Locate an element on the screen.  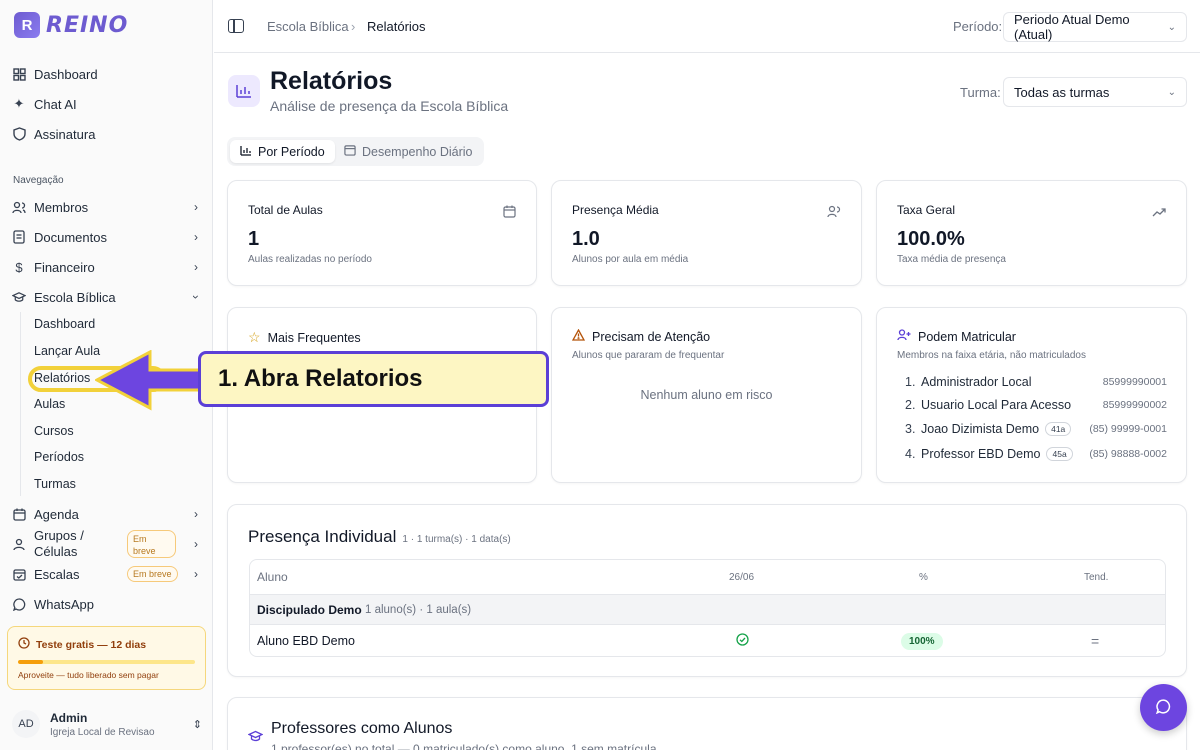
tab-desempenho-diario: Desempenho Diário is located at coordinates (408, 151).